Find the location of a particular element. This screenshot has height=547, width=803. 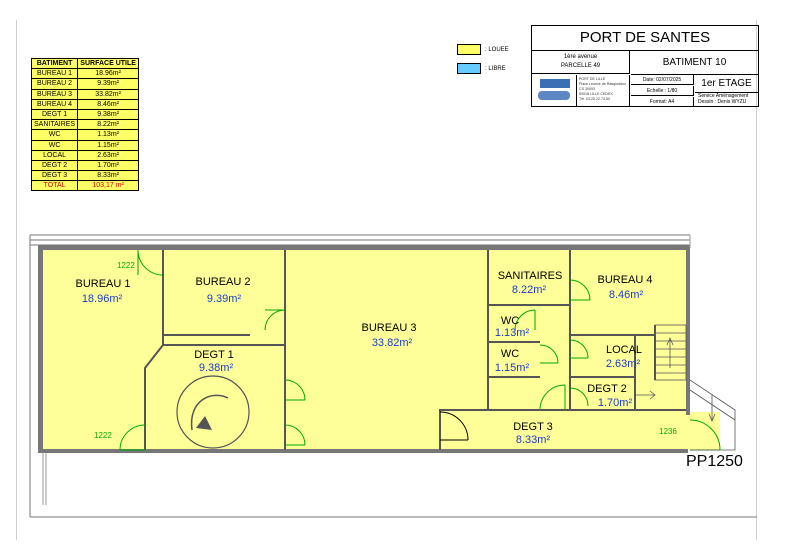

wall-right is located at coordinates (688, 330).